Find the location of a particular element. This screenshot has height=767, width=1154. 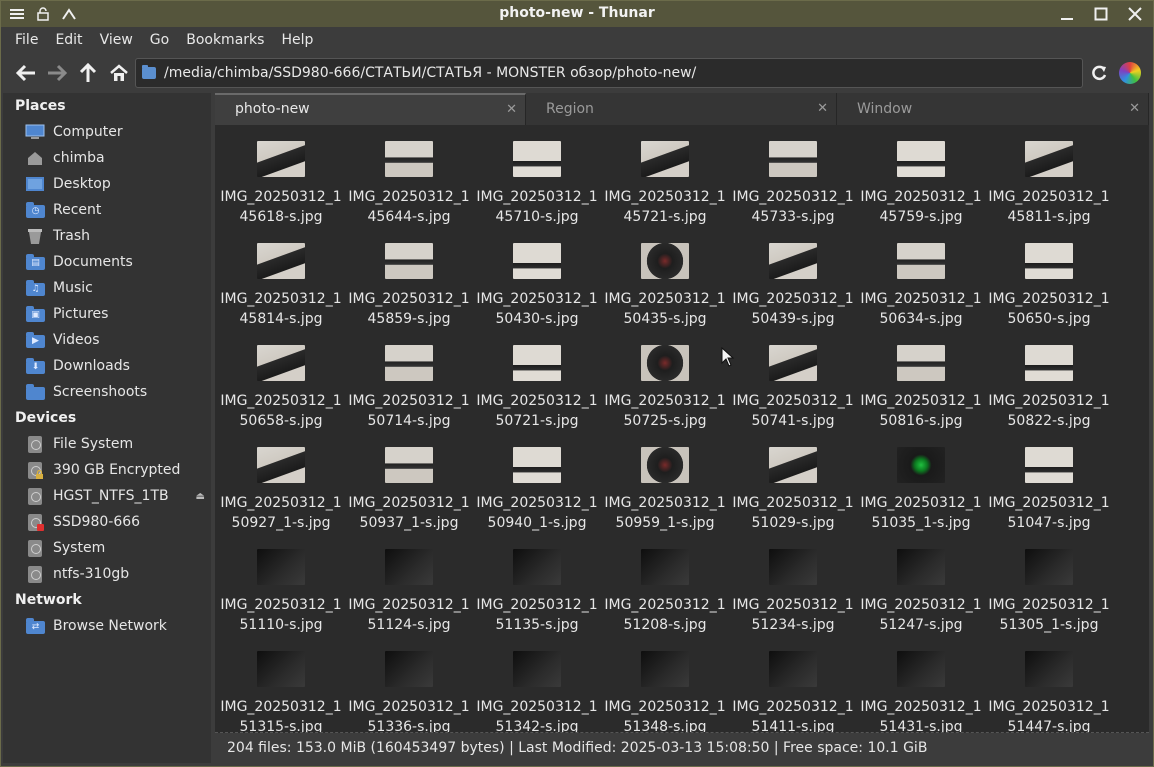

sidebar-item-screenshoots: Screenshoots is located at coordinates (107, 392).